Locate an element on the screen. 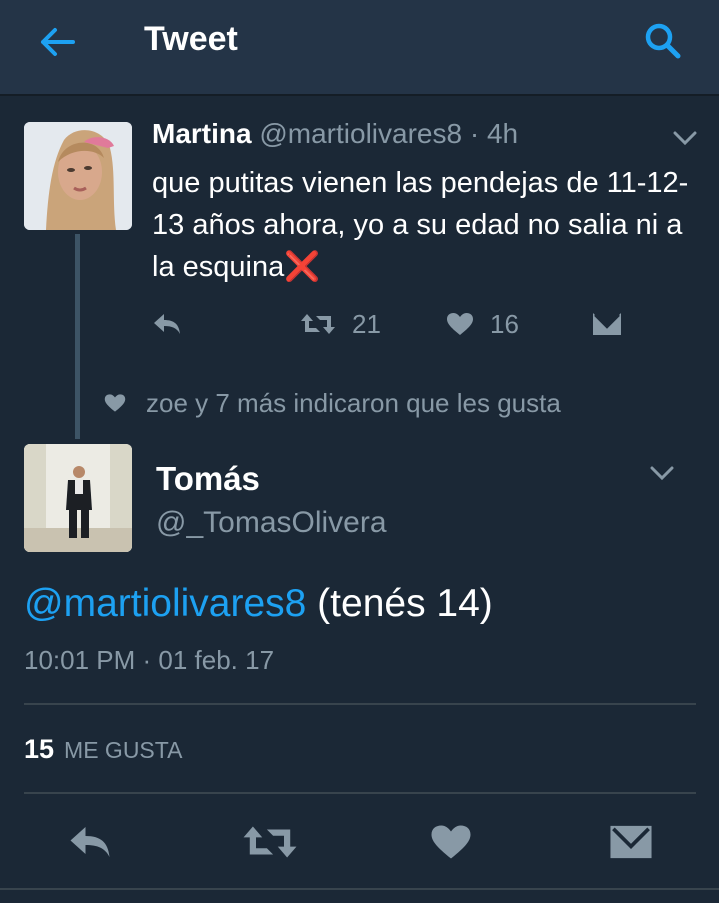 The width and height of the screenshot is (719, 903). tweet-timestamp: 10:01 PM · 01 feb. 17 is located at coordinates (149, 660).